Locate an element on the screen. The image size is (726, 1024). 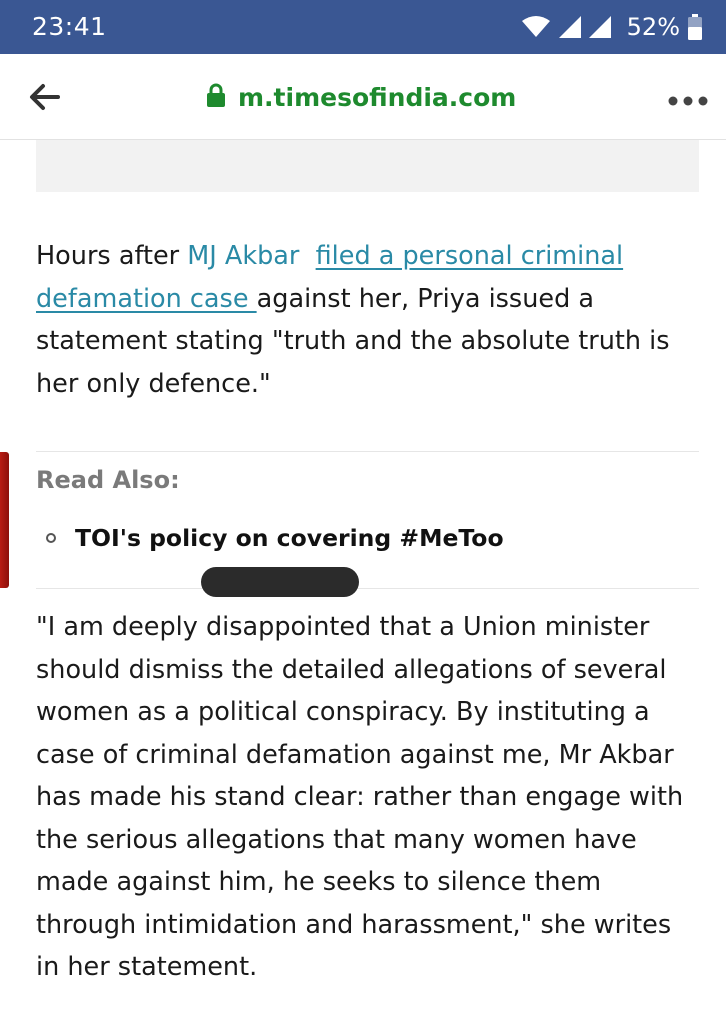
url-text: m.timesofindia.com is located at coordinates (377, 97).